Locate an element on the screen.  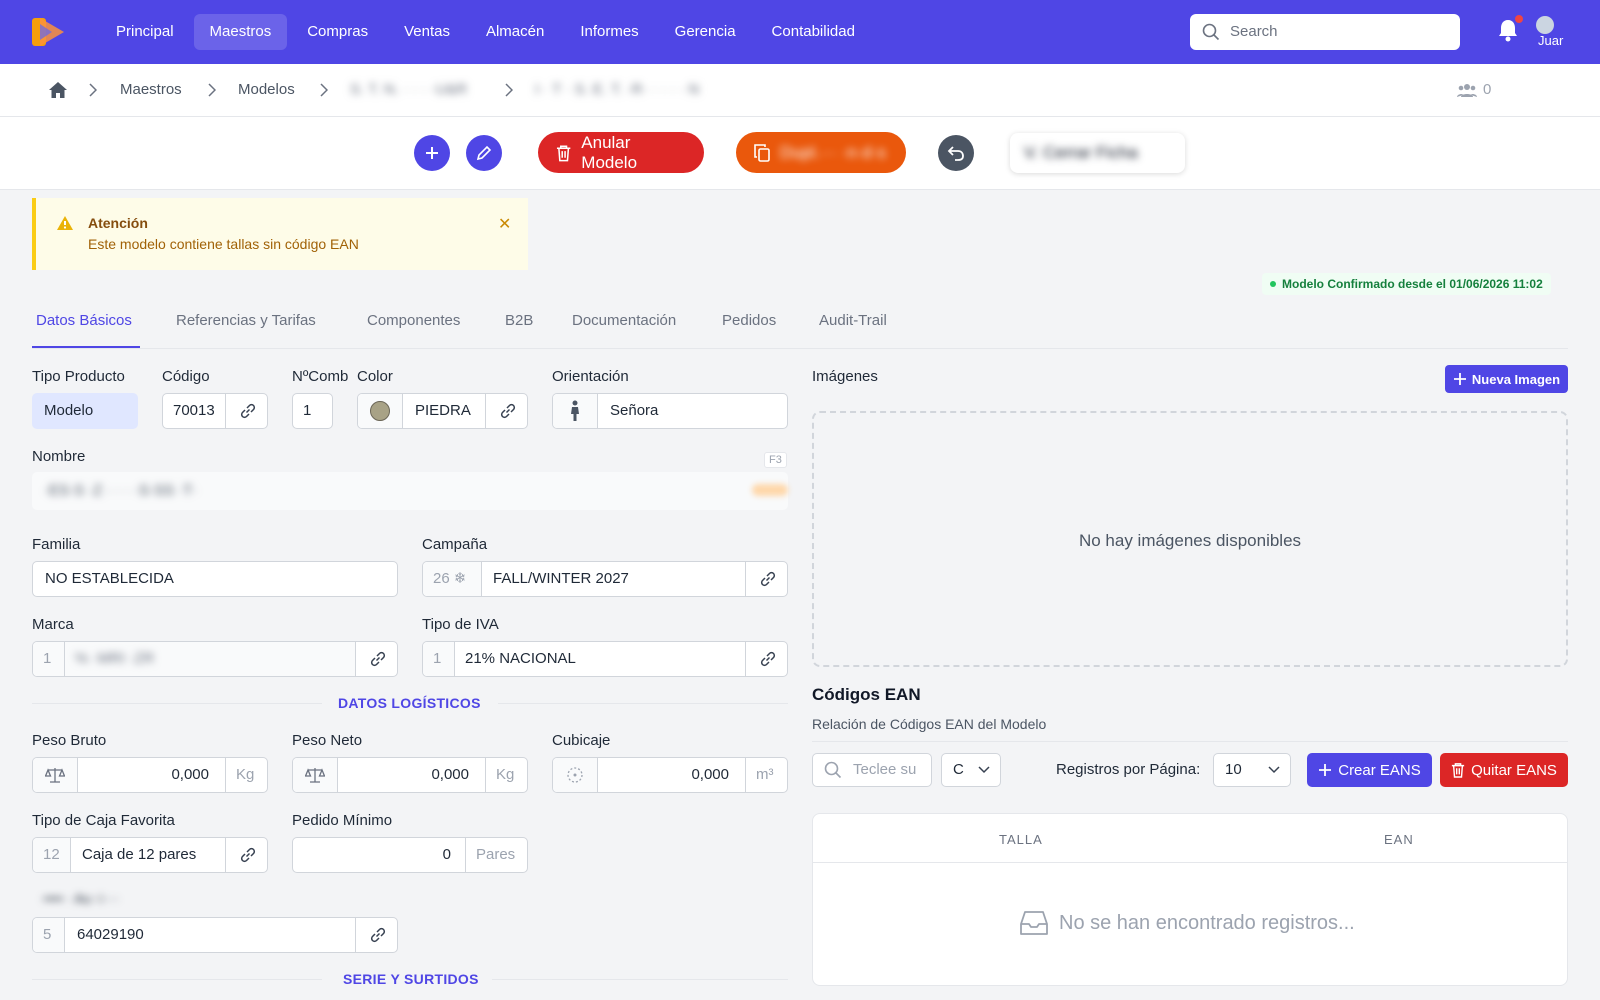
table-header-divider is located at coordinates (1190, 862).